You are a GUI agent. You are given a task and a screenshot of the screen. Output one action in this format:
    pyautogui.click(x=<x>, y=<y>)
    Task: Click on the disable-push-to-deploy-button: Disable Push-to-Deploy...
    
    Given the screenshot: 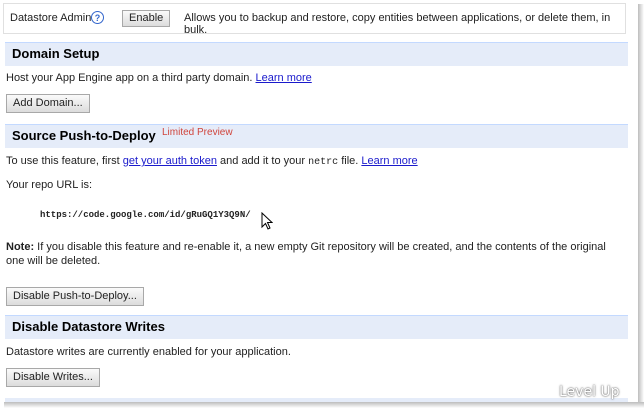 What is the action you would take?
    pyautogui.click(x=75, y=296)
    